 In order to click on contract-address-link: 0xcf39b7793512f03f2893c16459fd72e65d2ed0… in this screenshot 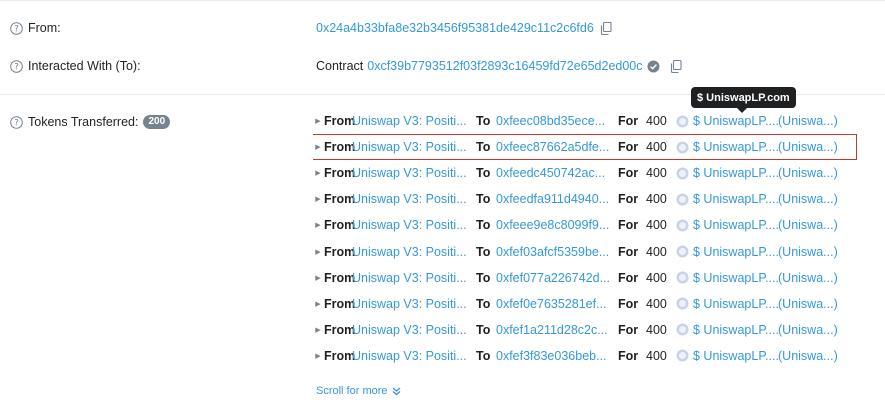, I will do `click(504, 66)`.